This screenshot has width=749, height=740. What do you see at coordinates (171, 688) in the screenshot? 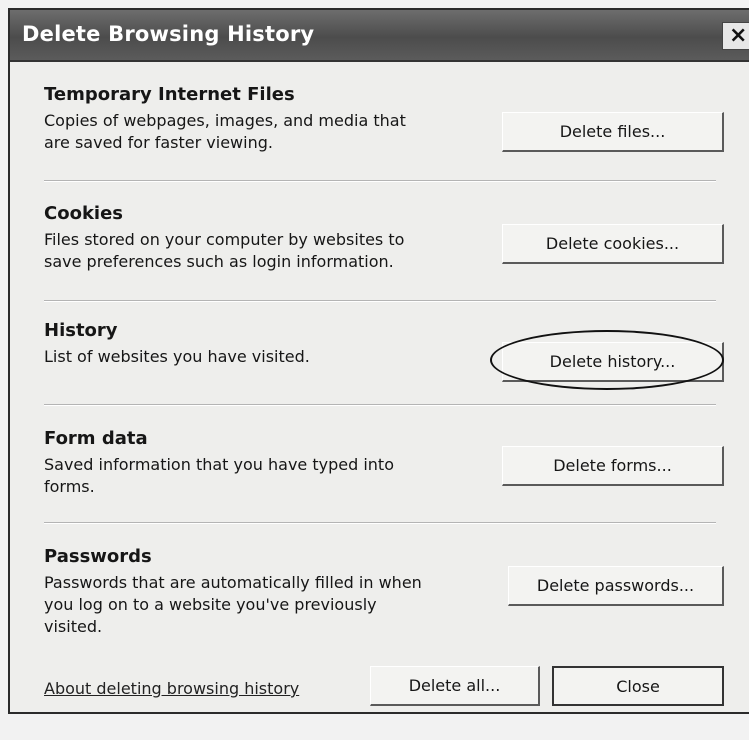
I see `about-link: About deleting browsing history` at bounding box center [171, 688].